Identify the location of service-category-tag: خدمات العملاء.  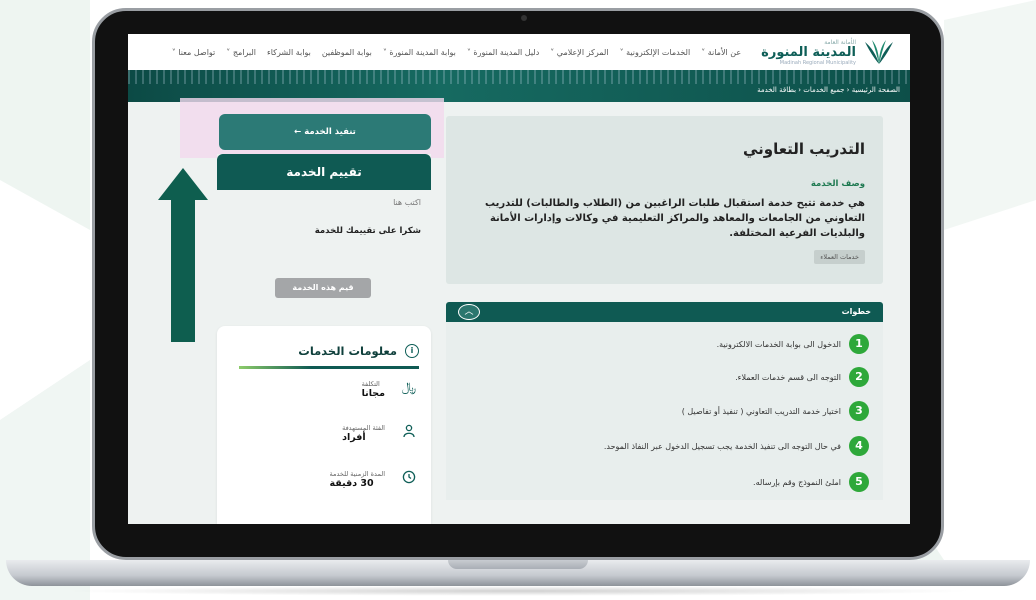
(839, 257).